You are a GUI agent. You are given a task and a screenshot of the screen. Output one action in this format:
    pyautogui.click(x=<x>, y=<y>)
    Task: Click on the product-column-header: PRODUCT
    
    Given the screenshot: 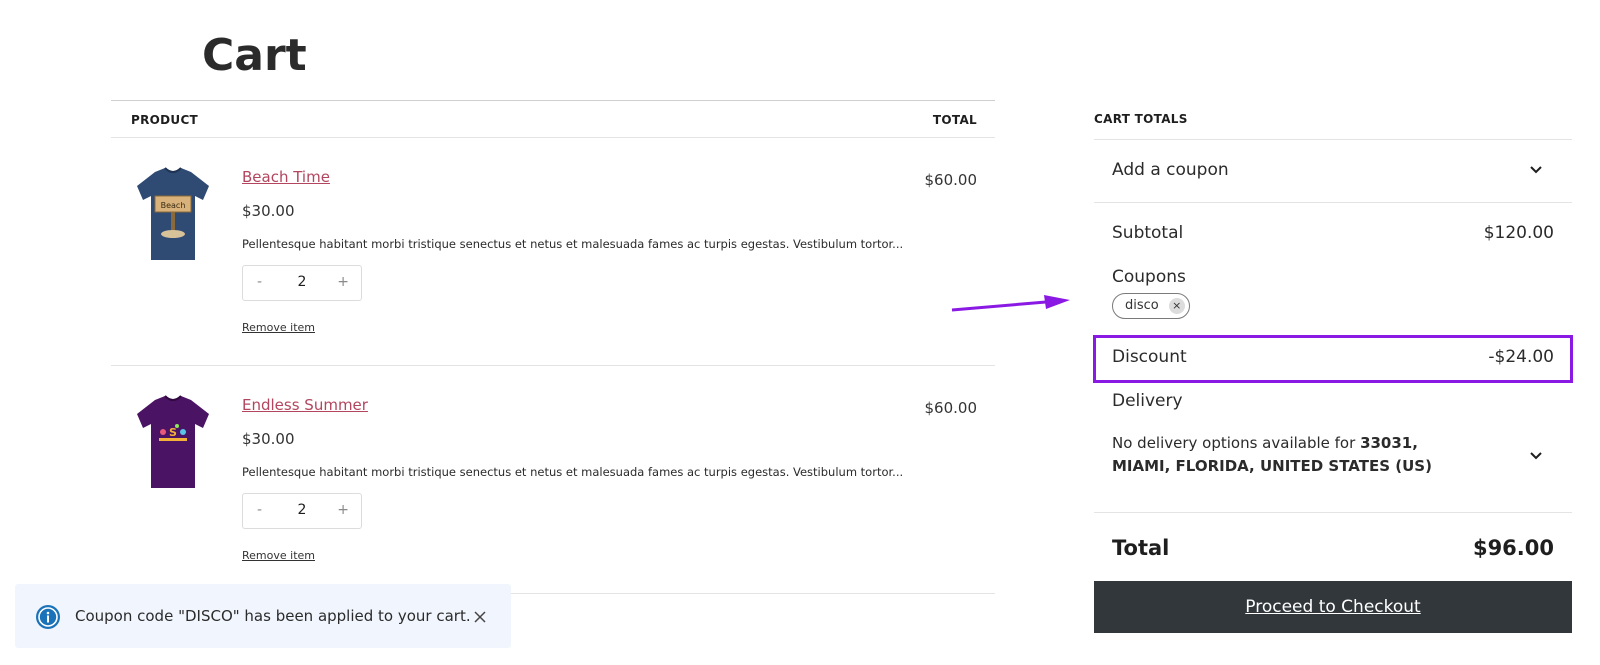 What is the action you would take?
    pyautogui.click(x=165, y=120)
    